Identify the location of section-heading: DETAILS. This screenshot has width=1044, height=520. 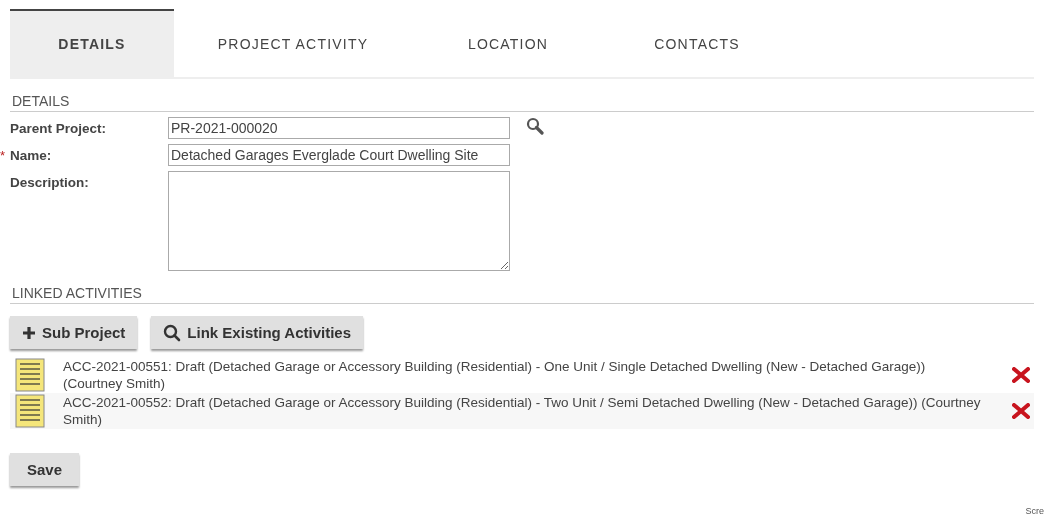
(522, 102).